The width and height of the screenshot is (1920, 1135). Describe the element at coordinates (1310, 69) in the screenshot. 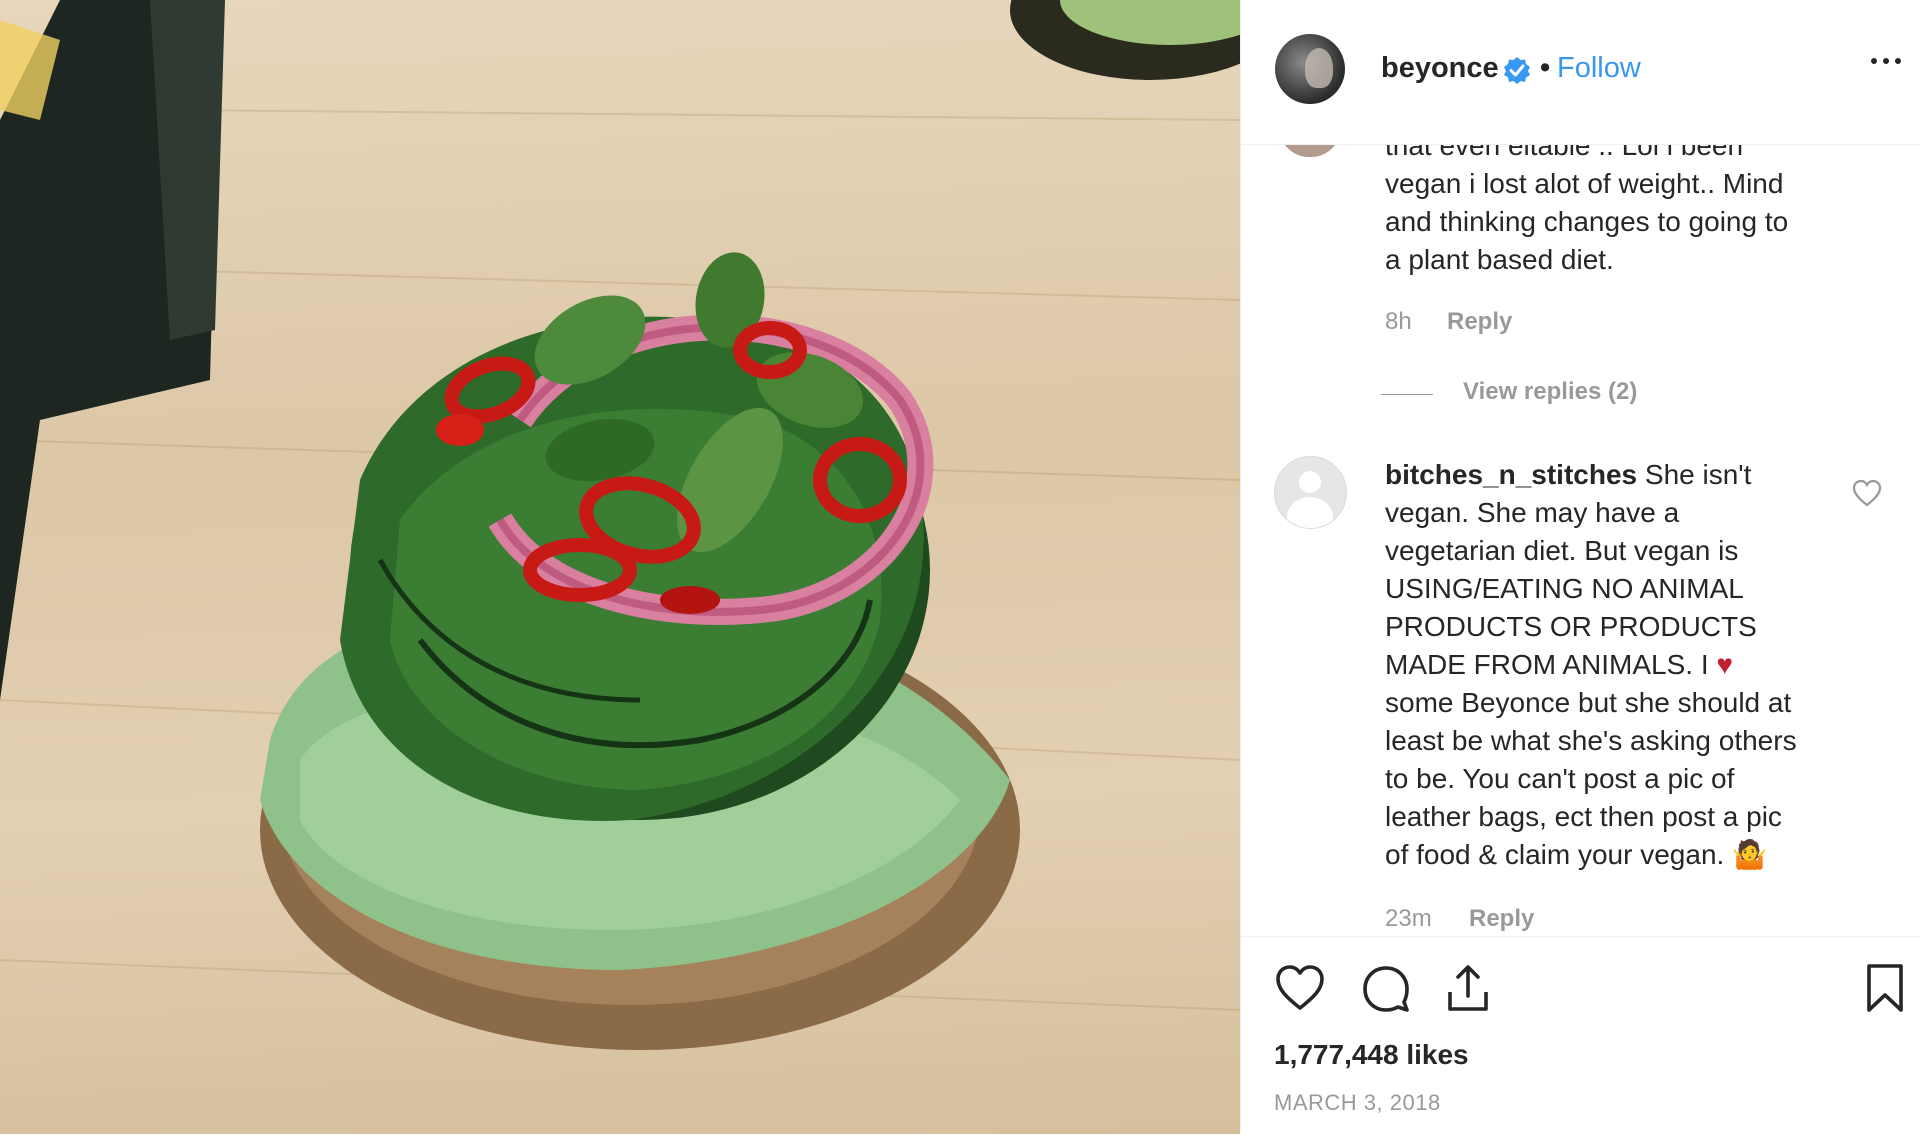

I see `author-avatar` at that location.